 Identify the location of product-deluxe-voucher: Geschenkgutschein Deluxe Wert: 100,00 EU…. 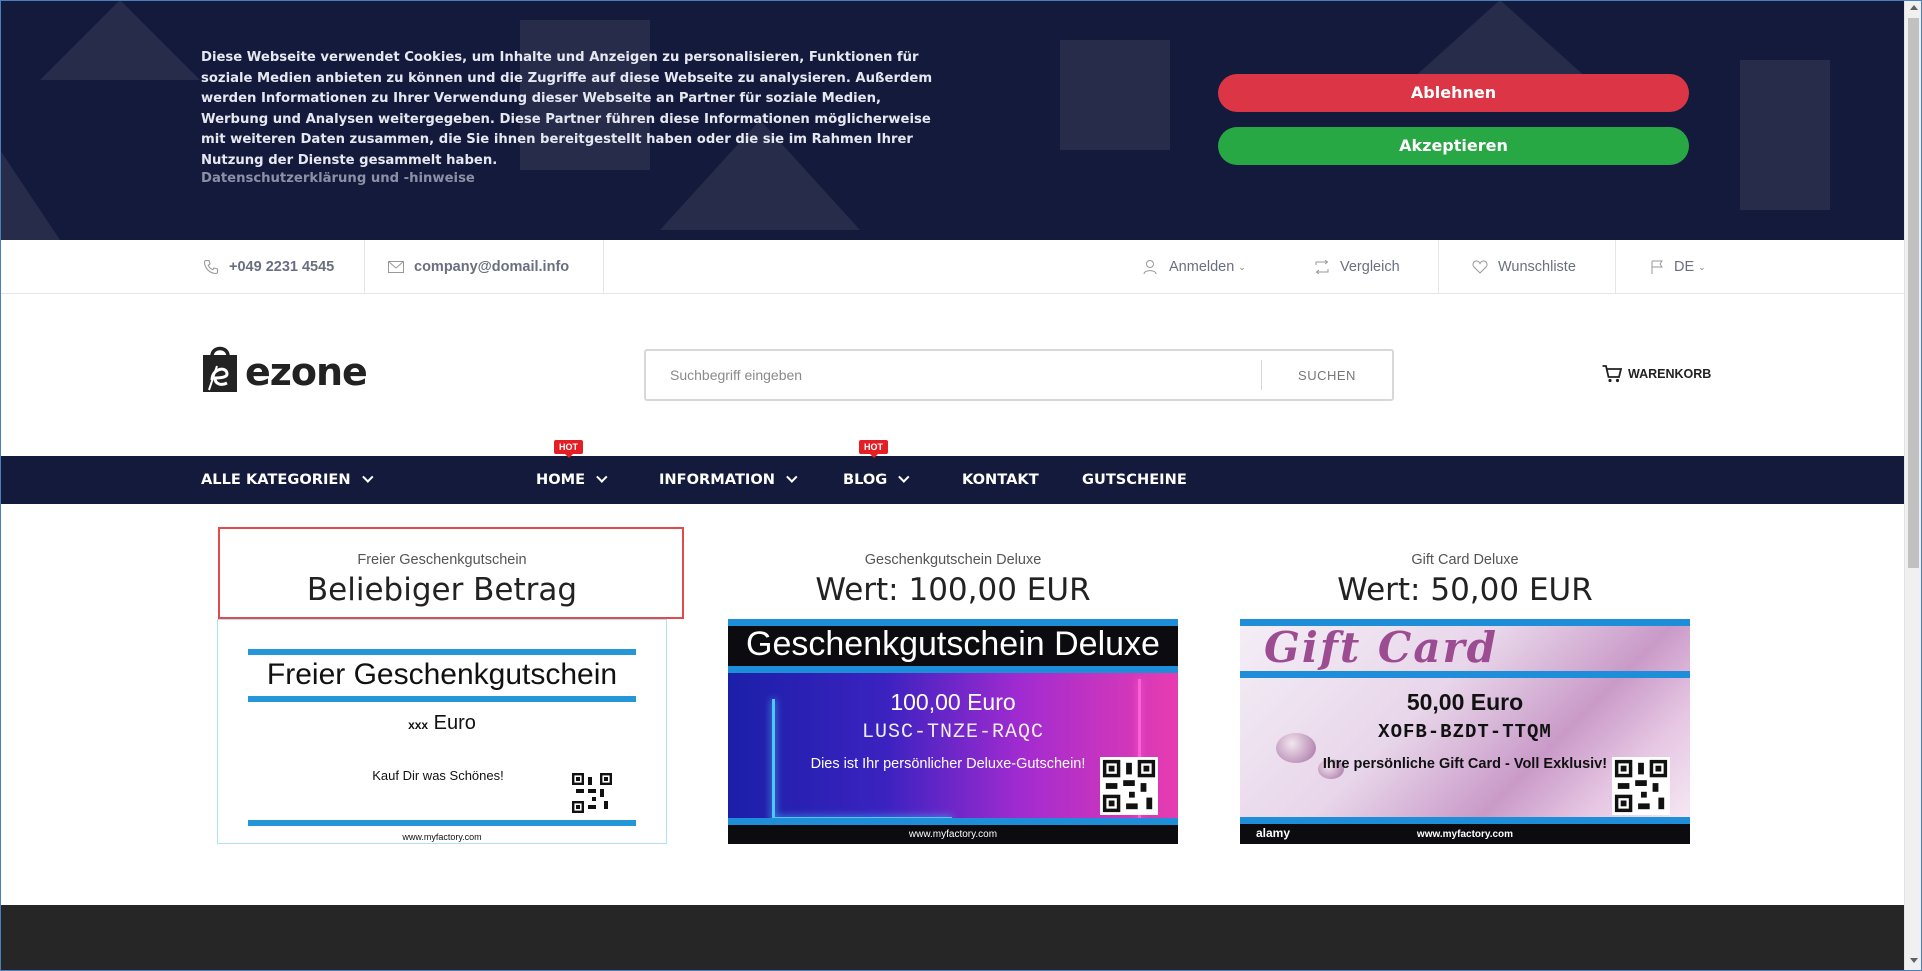
(953, 580).